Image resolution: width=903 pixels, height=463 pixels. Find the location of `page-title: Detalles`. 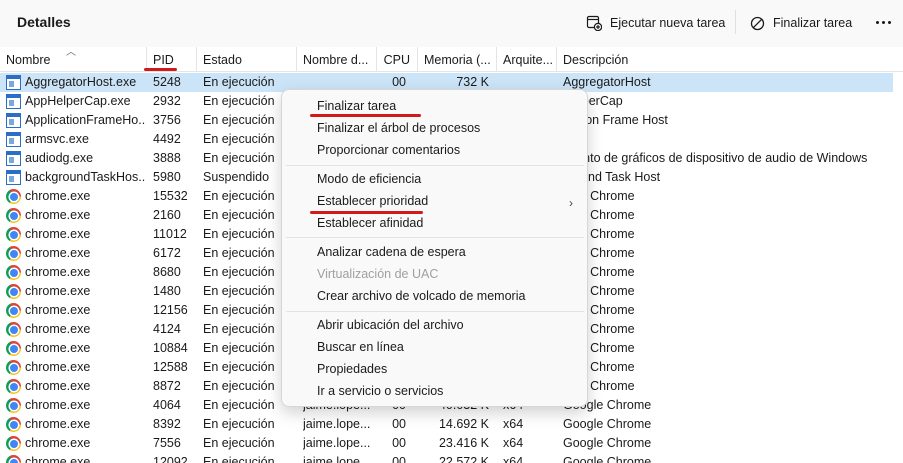

page-title: Detalles is located at coordinates (44, 22).